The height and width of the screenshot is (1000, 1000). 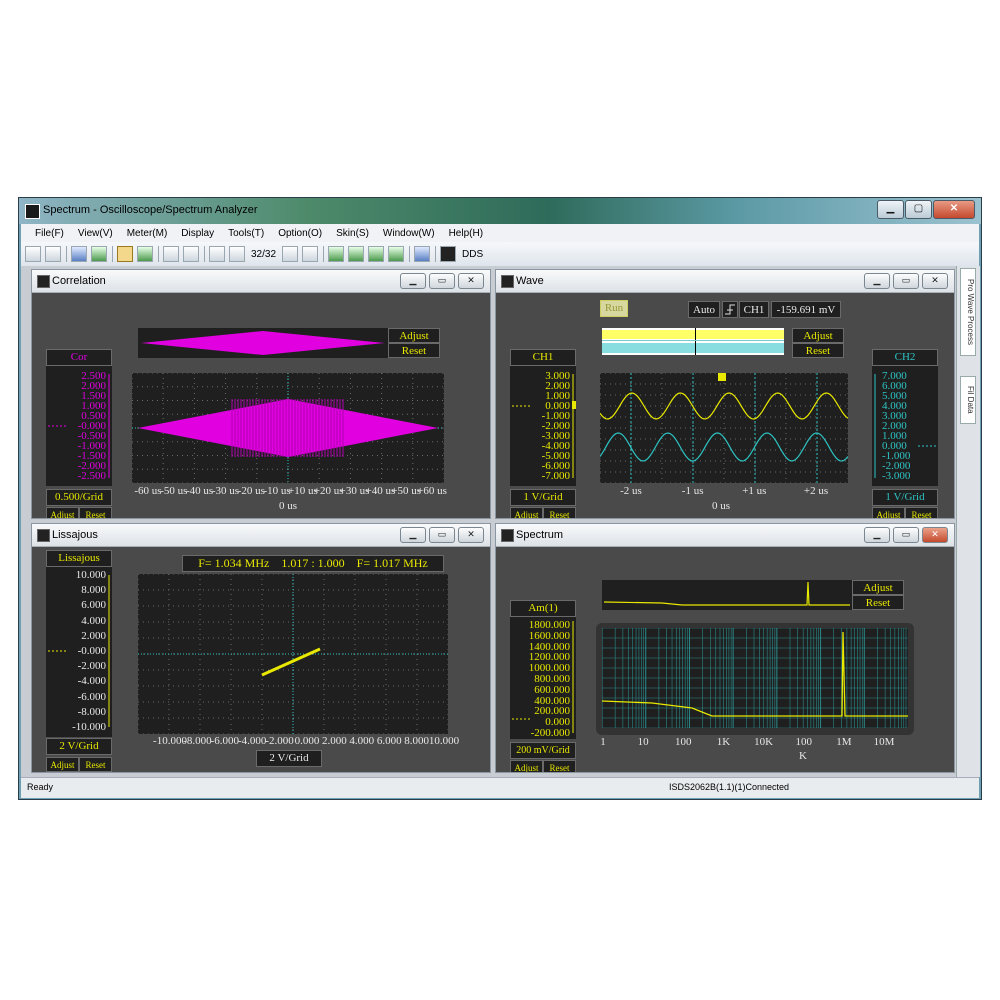 What do you see at coordinates (79, 254) in the screenshot?
I see `help-icon` at bounding box center [79, 254].